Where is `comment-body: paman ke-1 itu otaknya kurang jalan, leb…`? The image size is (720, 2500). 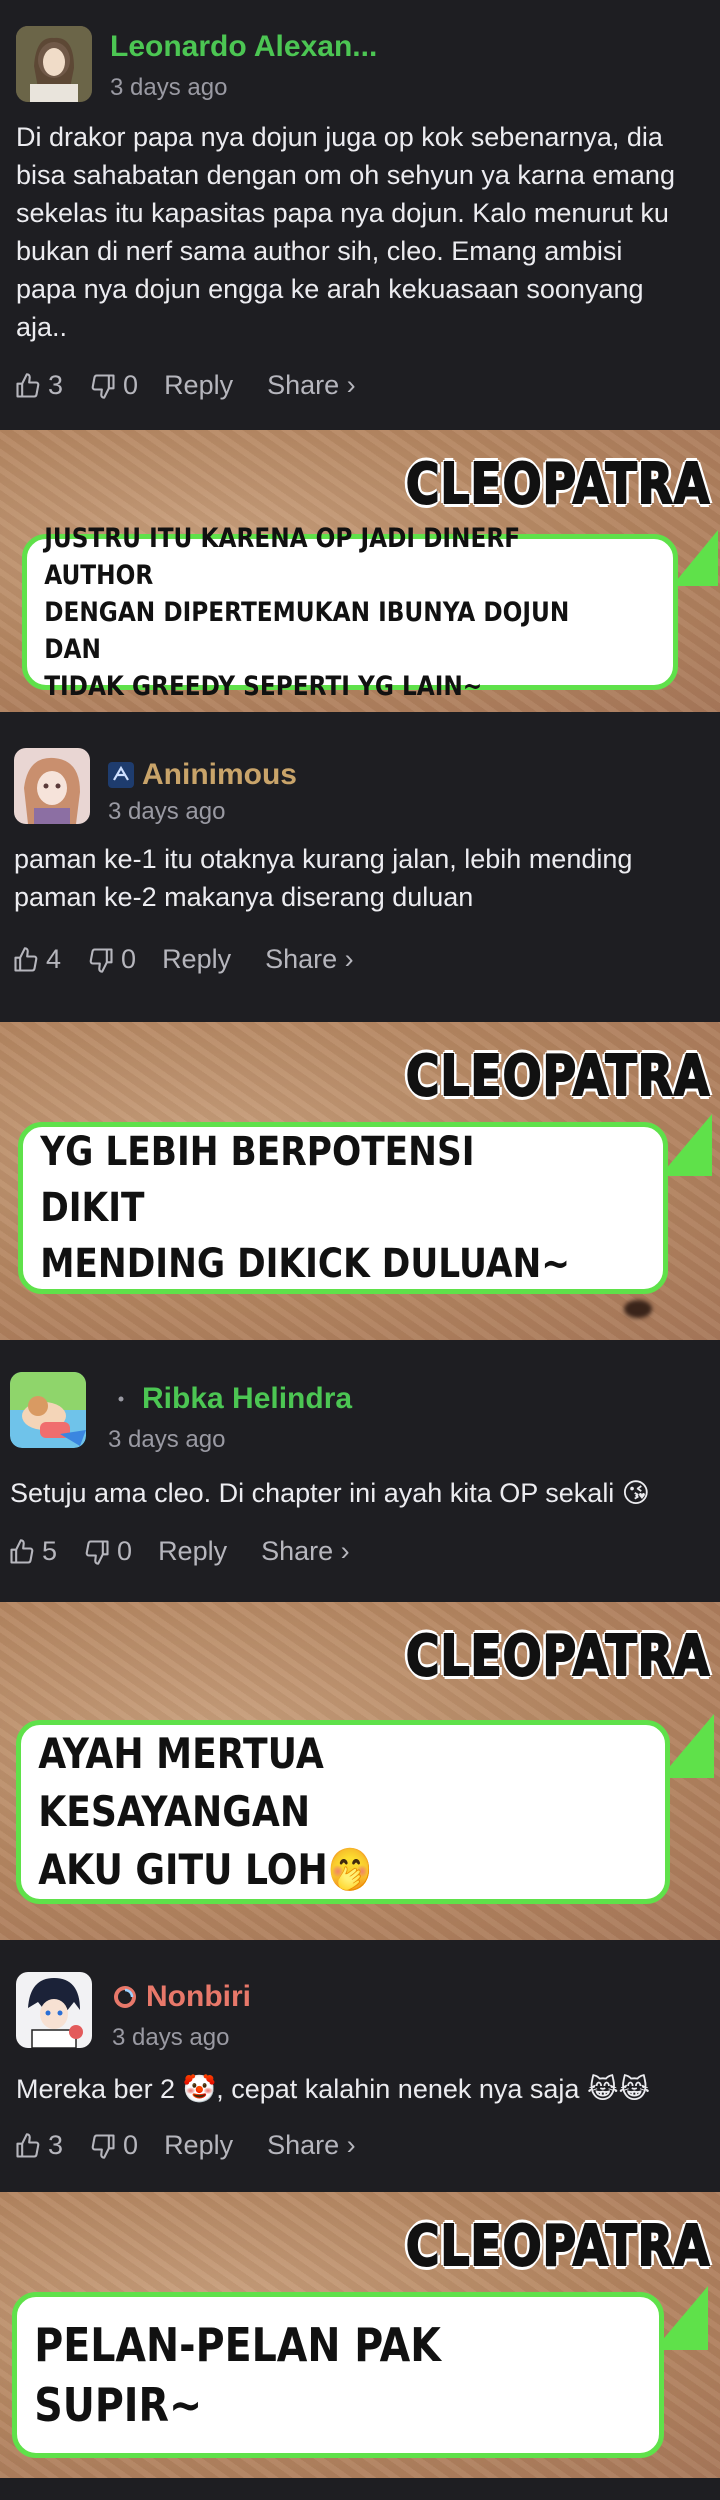 comment-body: paman ke-1 itu otaknya kurang jalan, leb… is located at coordinates (323, 878).